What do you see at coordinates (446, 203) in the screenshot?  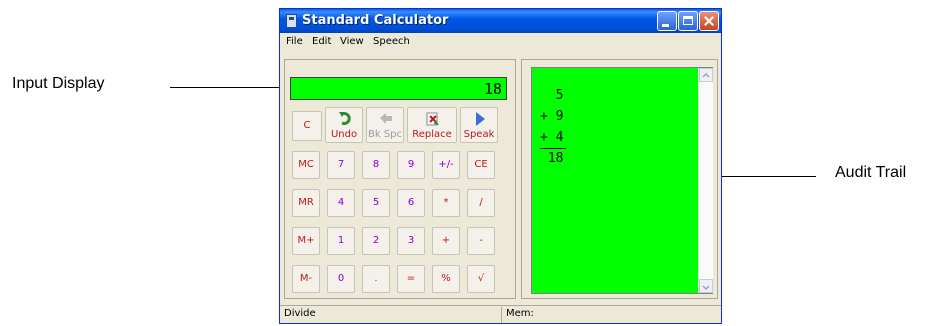 I see `key-1-4: *` at bounding box center [446, 203].